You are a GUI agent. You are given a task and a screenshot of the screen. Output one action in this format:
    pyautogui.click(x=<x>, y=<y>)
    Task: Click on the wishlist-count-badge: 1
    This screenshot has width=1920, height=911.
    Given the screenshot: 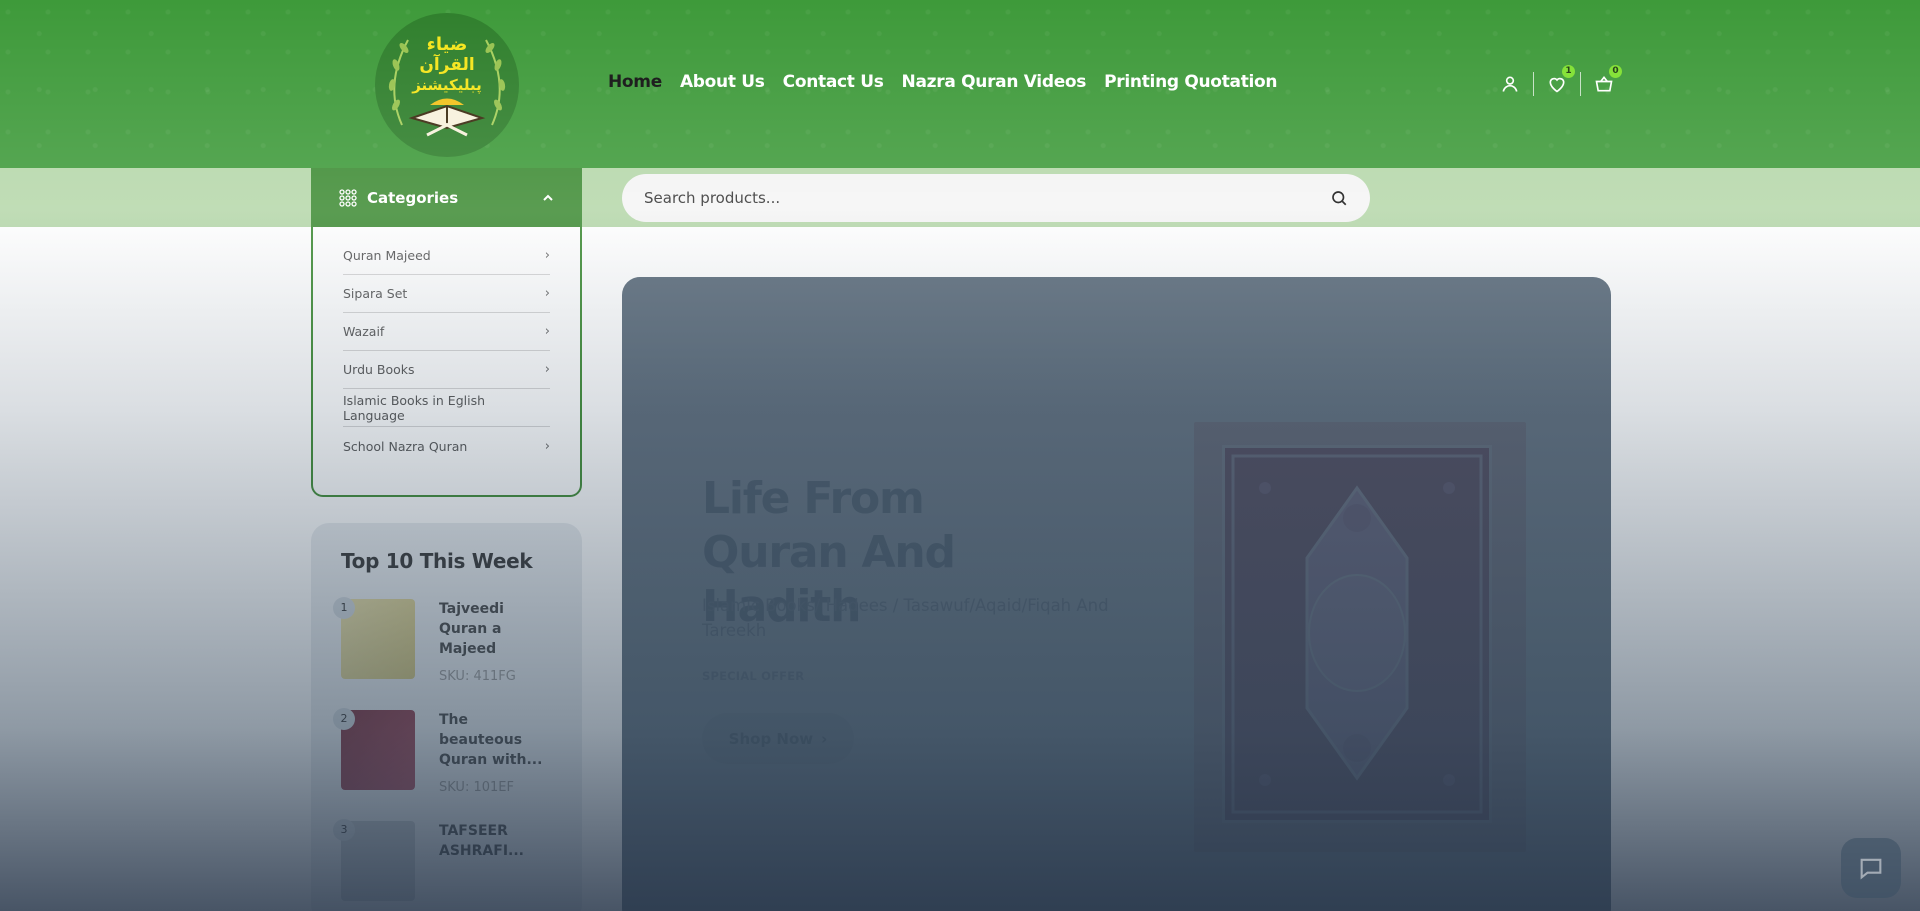 What is the action you would take?
    pyautogui.click(x=1568, y=71)
    